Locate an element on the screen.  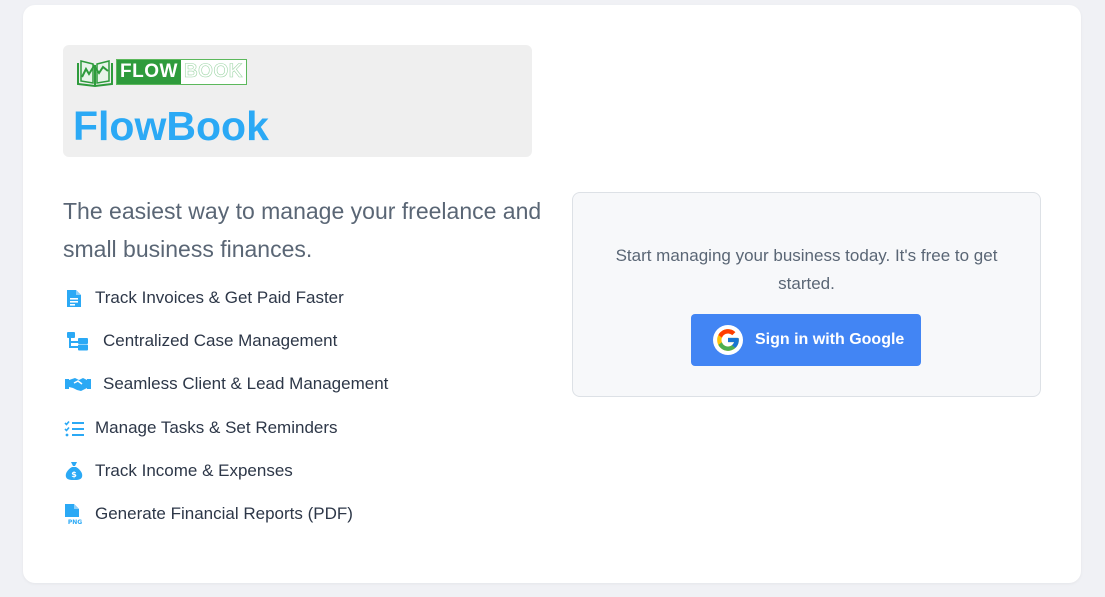
task-list-icon is located at coordinates (74, 428).